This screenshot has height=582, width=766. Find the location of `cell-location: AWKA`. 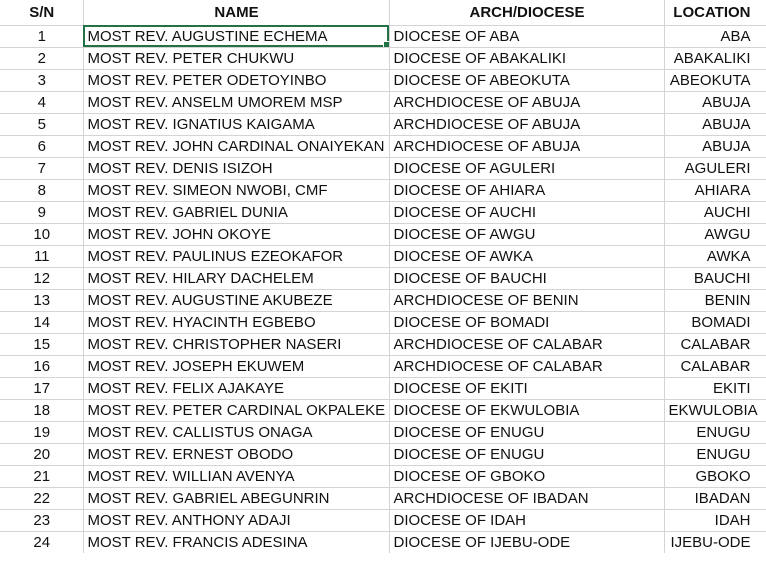

cell-location: AWKA is located at coordinates (715, 256).